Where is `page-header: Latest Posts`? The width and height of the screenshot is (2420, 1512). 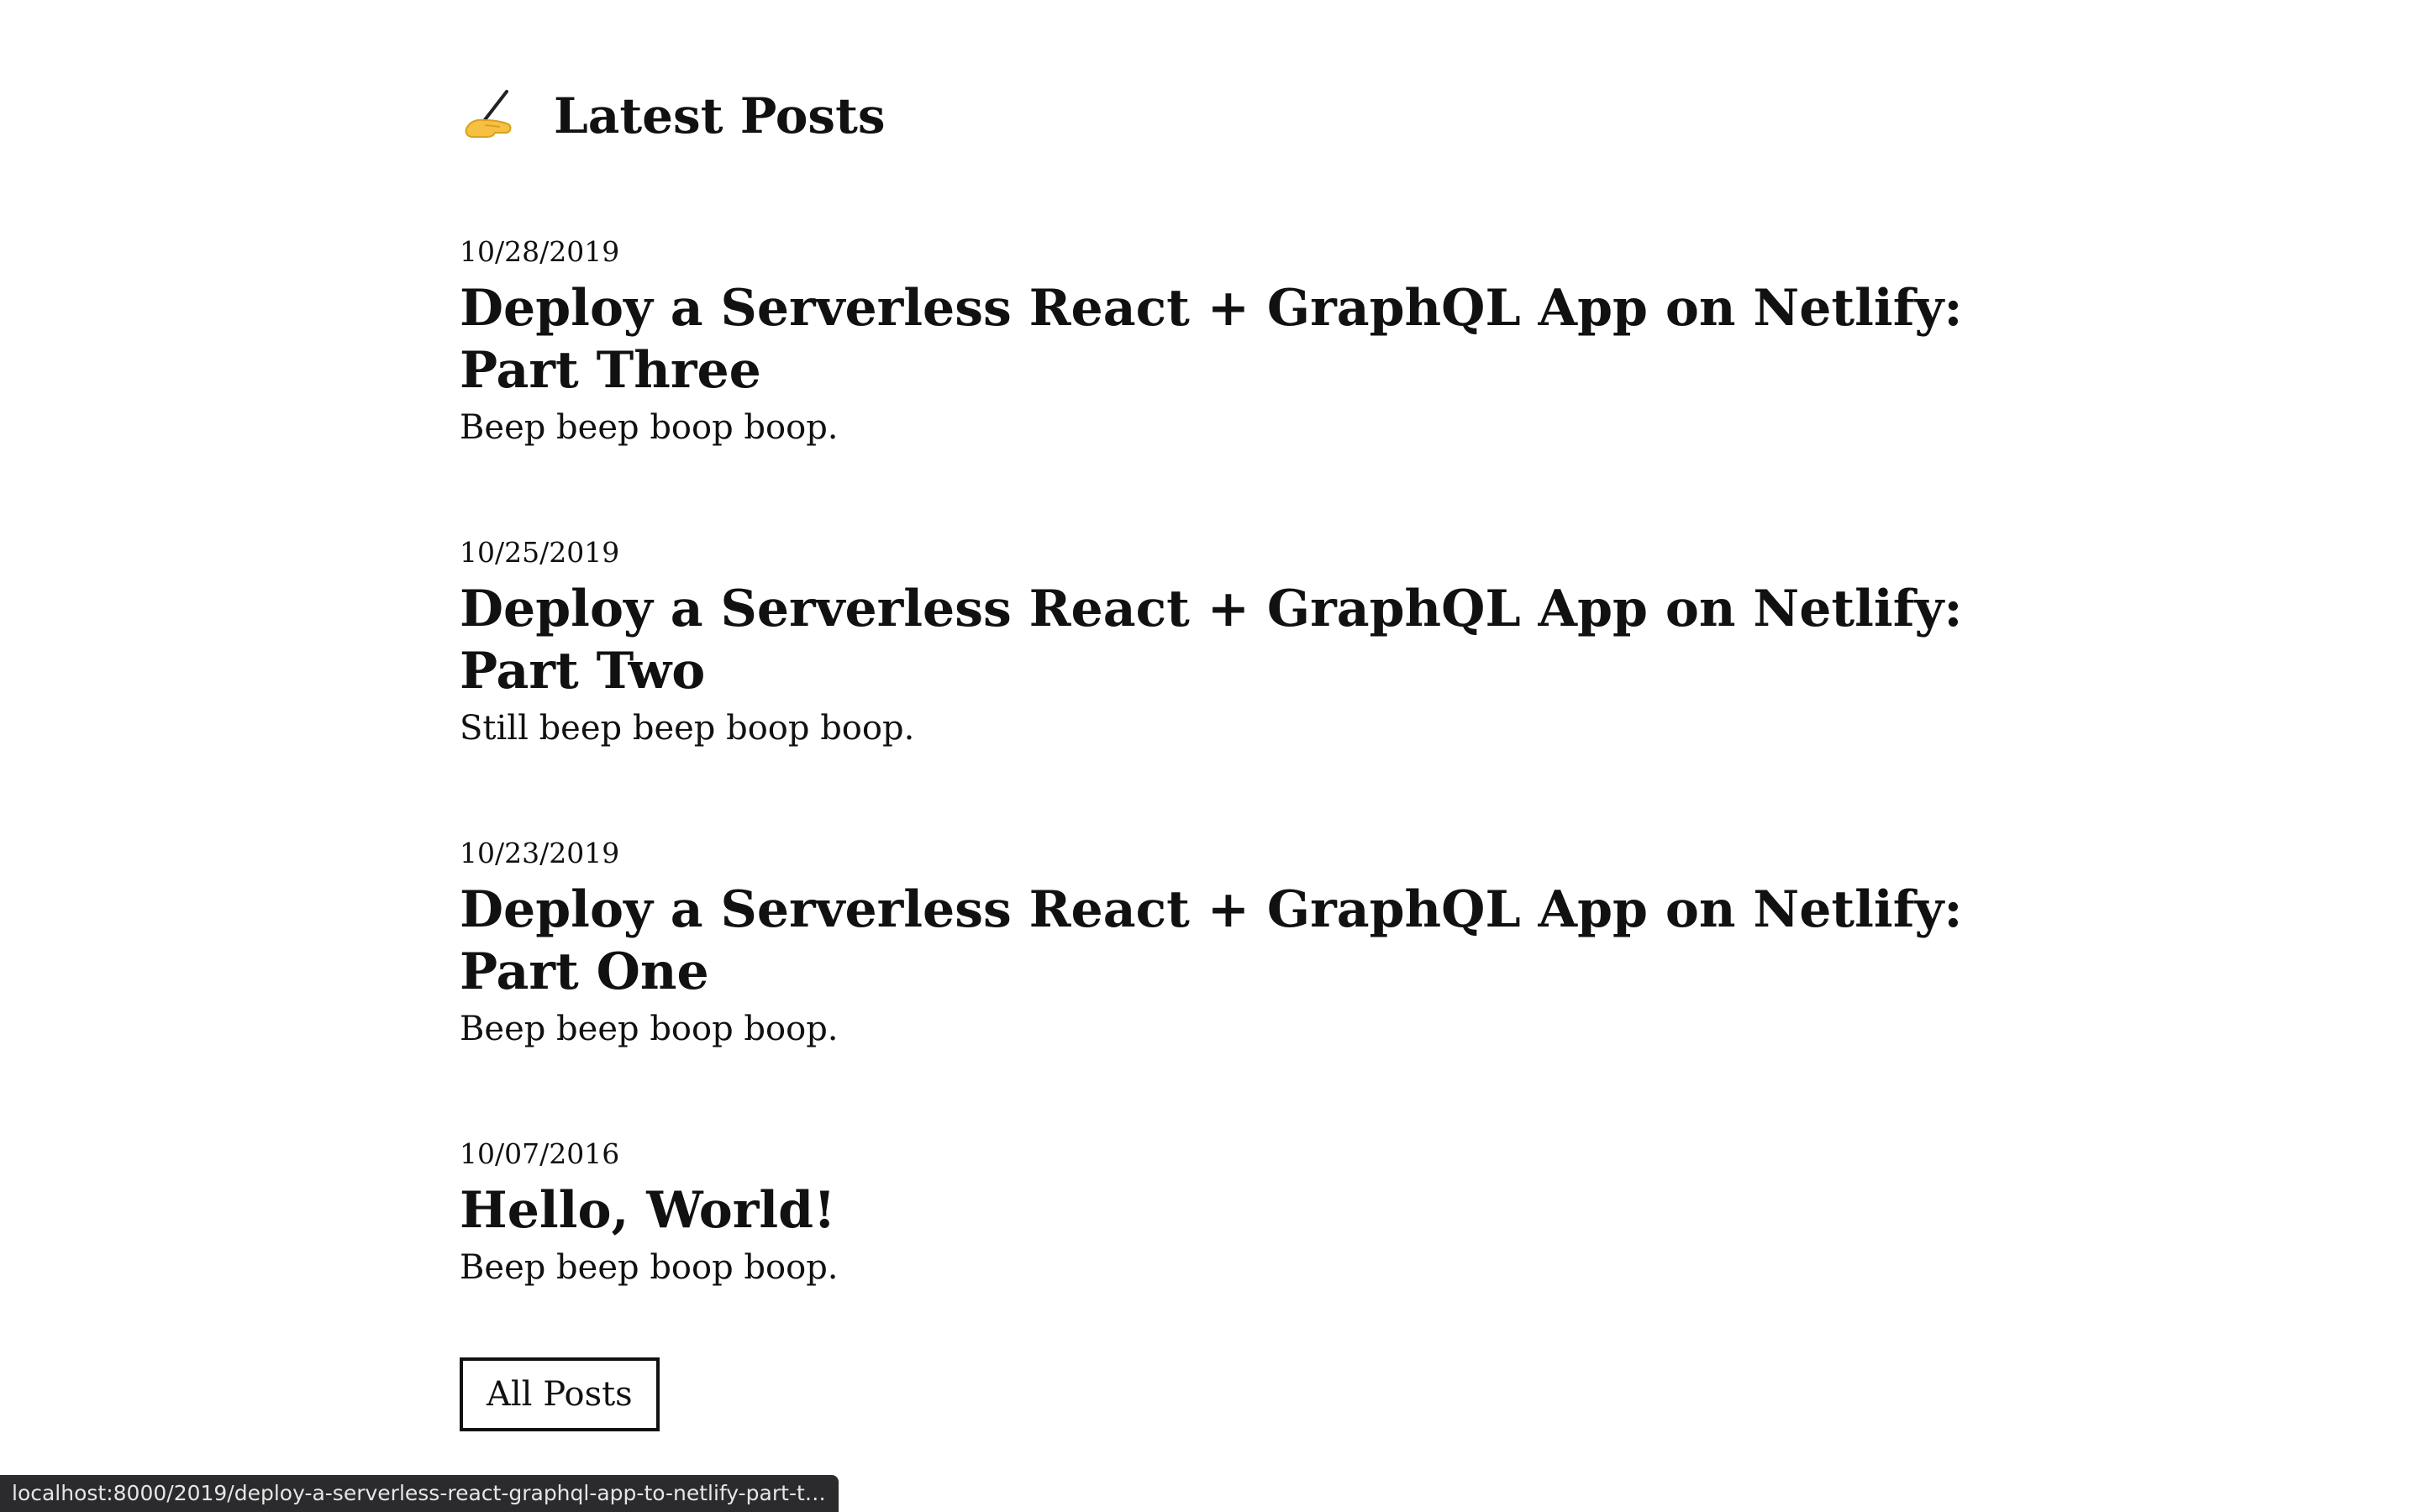 page-header: Latest Posts is located at coordinates (1241, 116).